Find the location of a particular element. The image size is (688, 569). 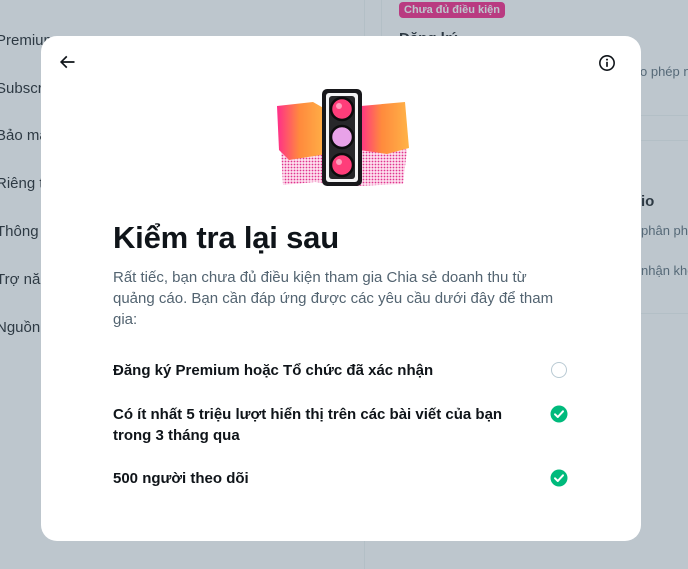

empty-circle-icon is located at coordinates (559, 370).